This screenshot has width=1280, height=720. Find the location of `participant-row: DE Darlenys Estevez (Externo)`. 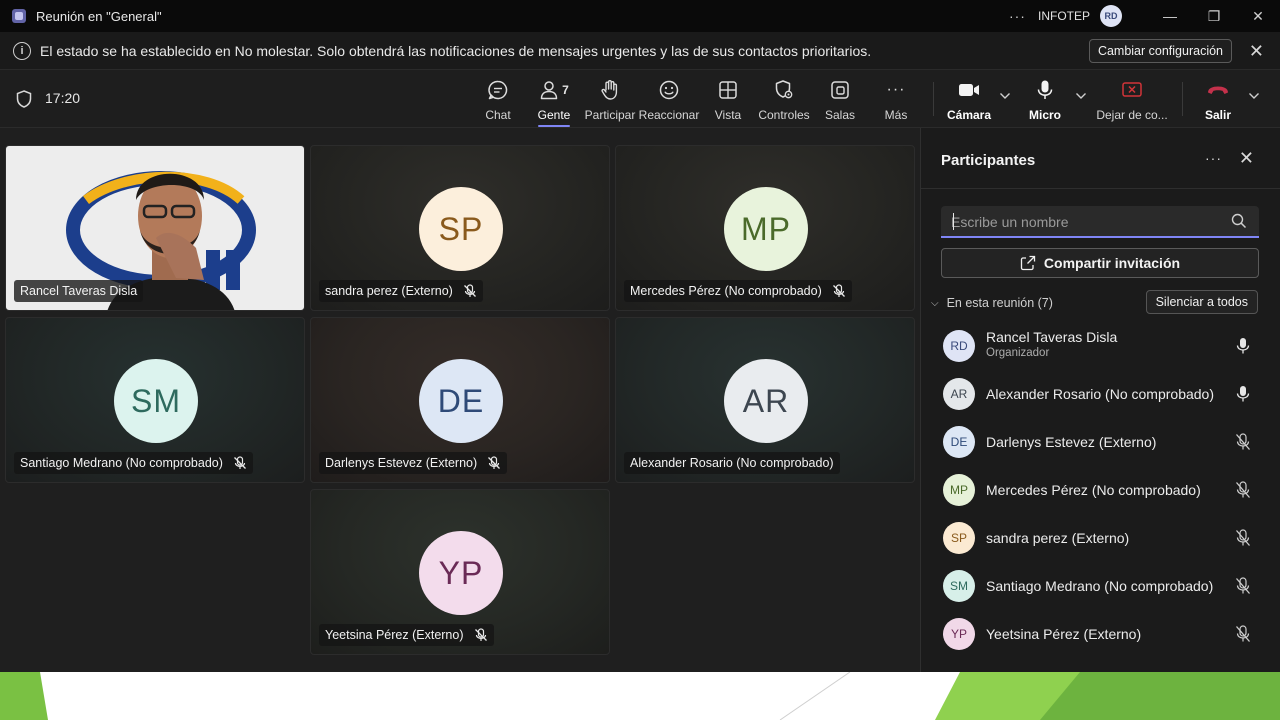

participant-row: DE Darlenys Estevez (Externo) is located at coordinates (1101, 442).